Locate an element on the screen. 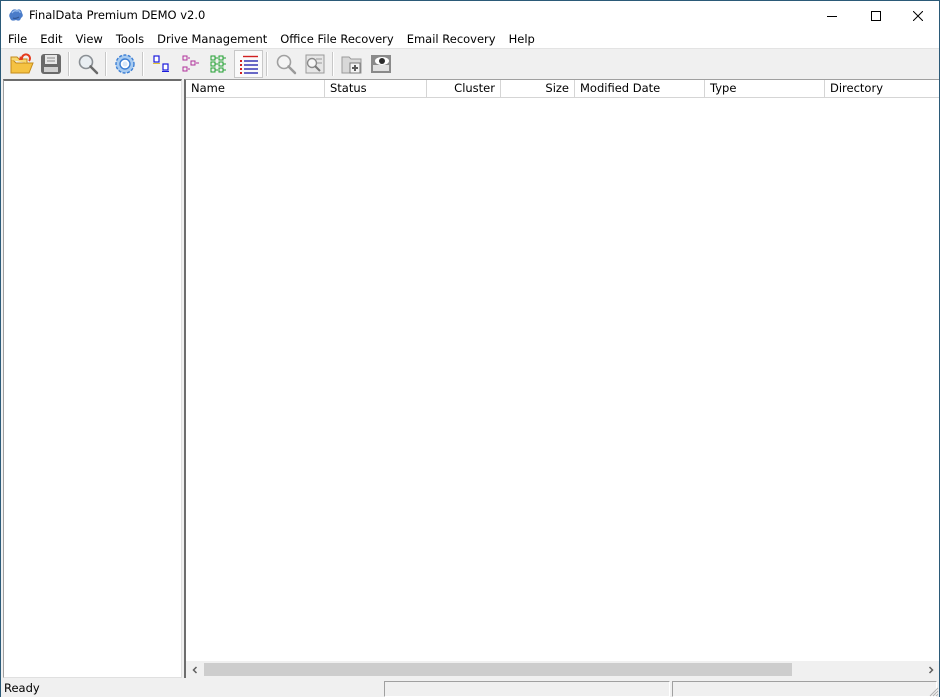  details-view-button is located at coordinates (248, 63).